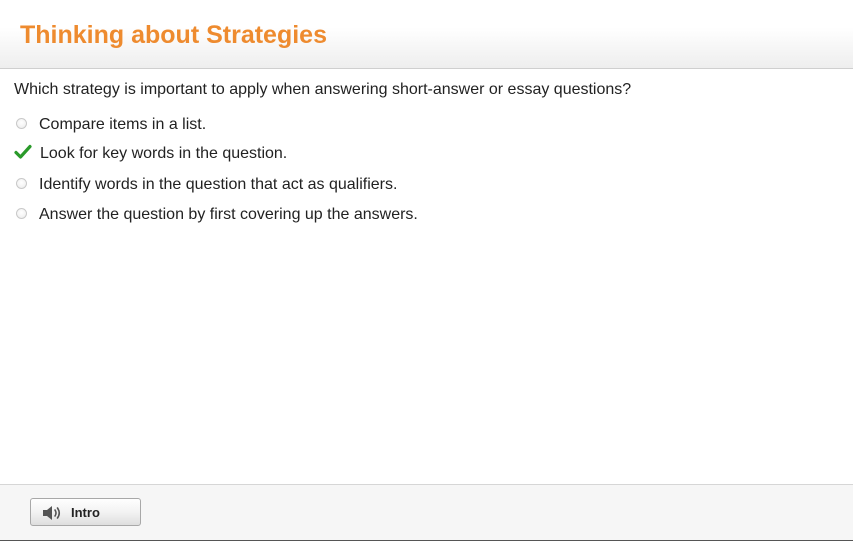  Describe the element at coordinates (300, 153) in the screenshot. I see `answer-option-2: Look for key words in the question.` at that location.